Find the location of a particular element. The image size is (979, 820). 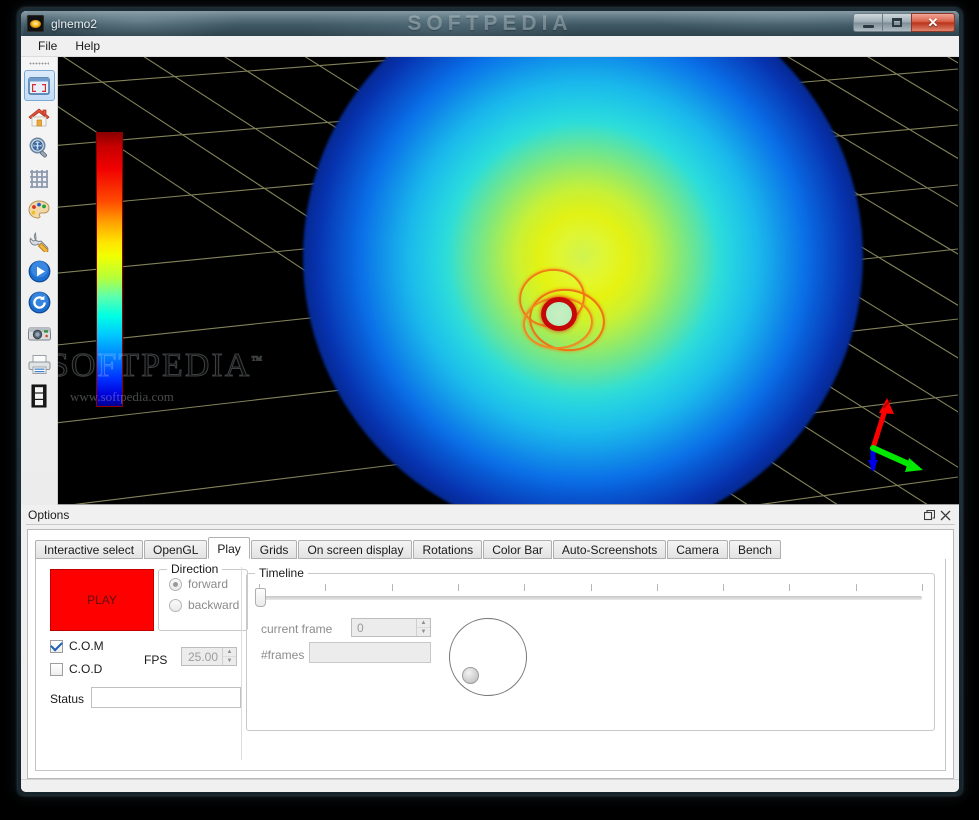

title-bar-left: glnemo2 is located at coordinates (62, 23).